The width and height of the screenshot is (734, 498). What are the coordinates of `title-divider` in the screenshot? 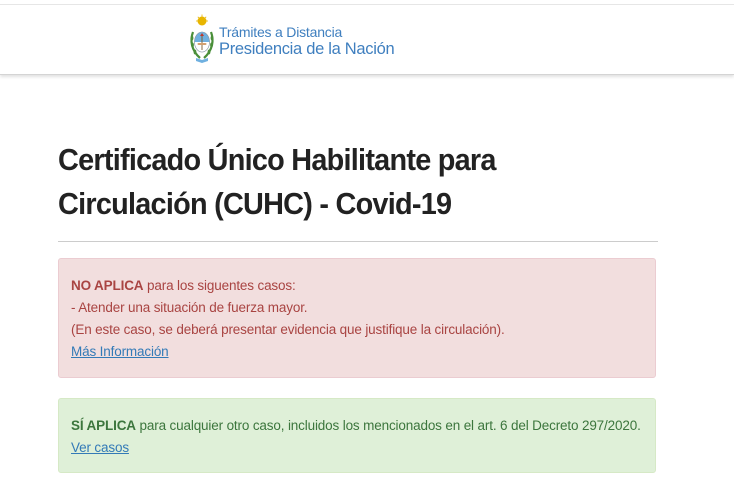 It's located at (358, 241).